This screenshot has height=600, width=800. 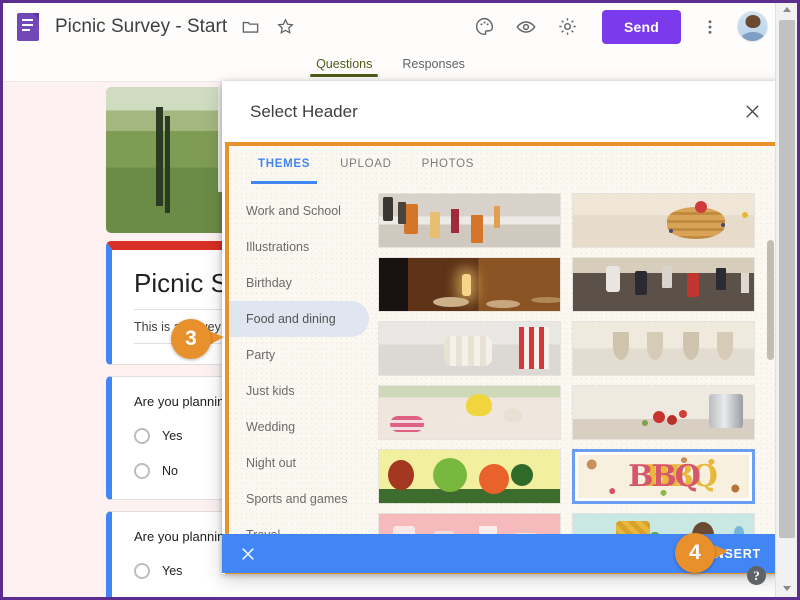 I want to click on help-button: ?, so click(x=756, y=575).